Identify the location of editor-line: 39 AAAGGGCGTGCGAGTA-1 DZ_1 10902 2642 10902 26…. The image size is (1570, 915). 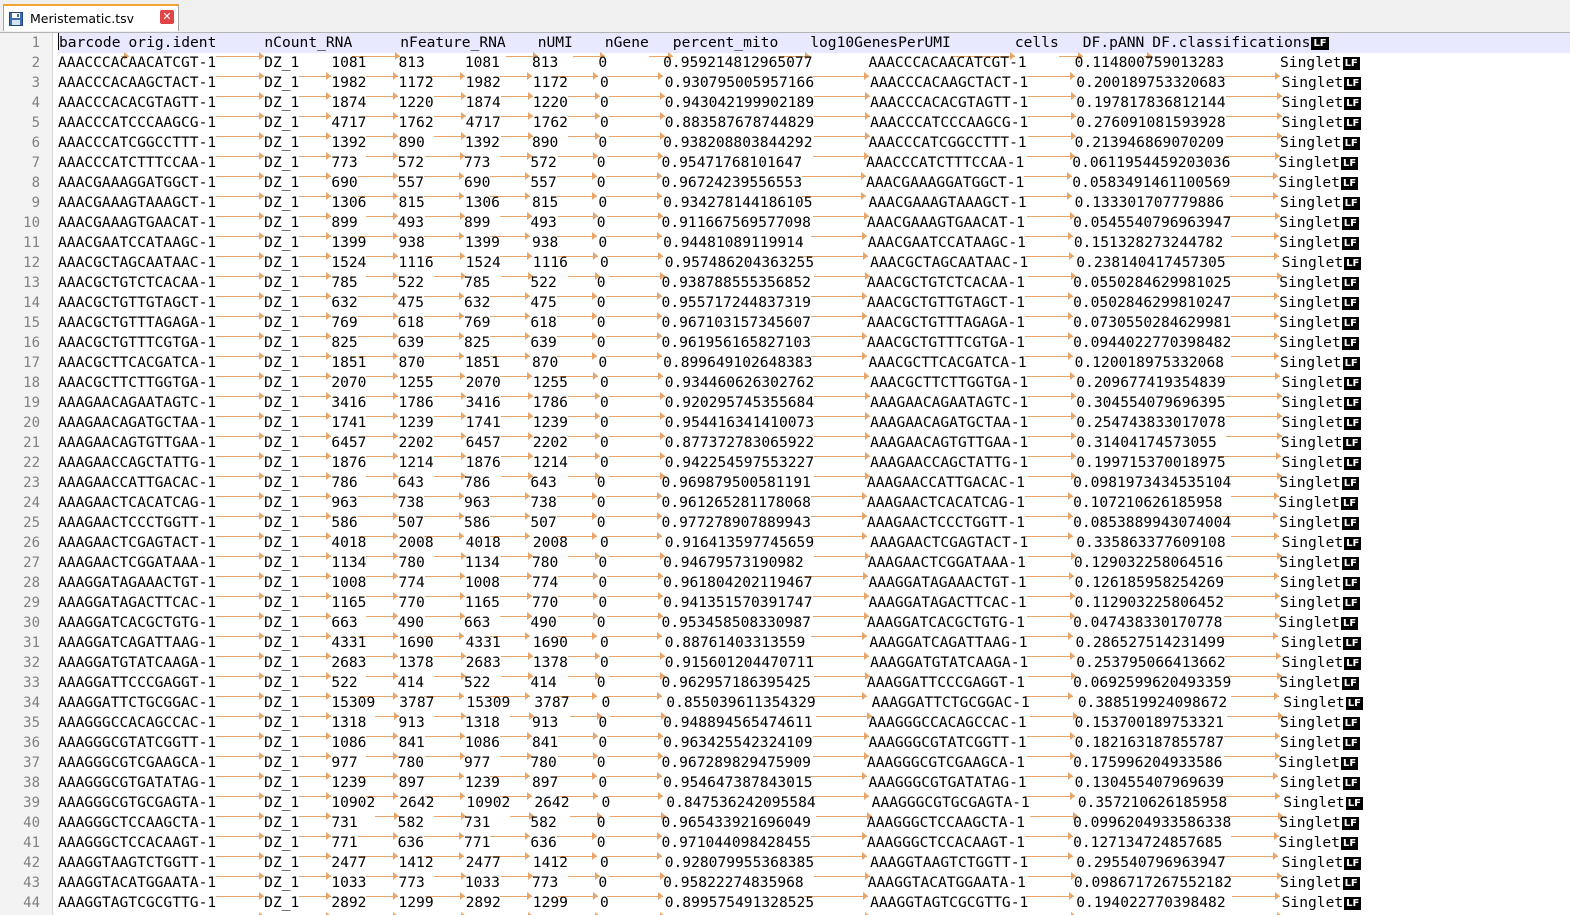
(785, 806).